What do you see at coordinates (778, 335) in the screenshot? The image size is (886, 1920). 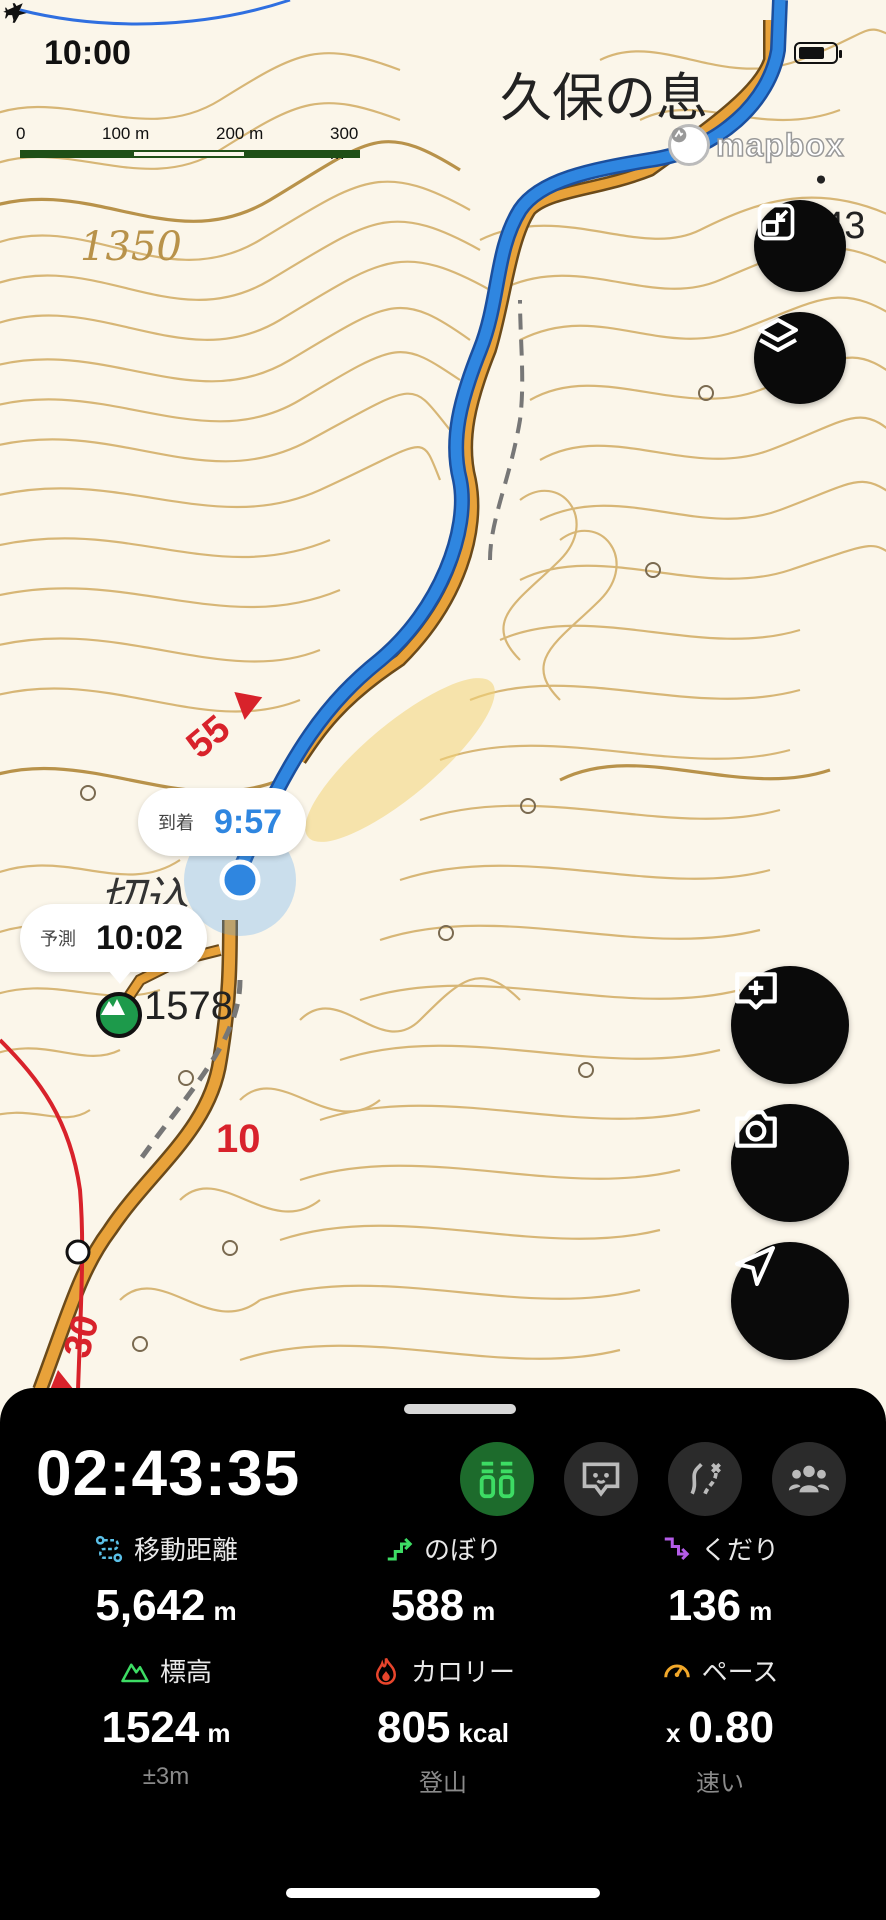 I see `layers-icon` at bounding box center [778, 335].